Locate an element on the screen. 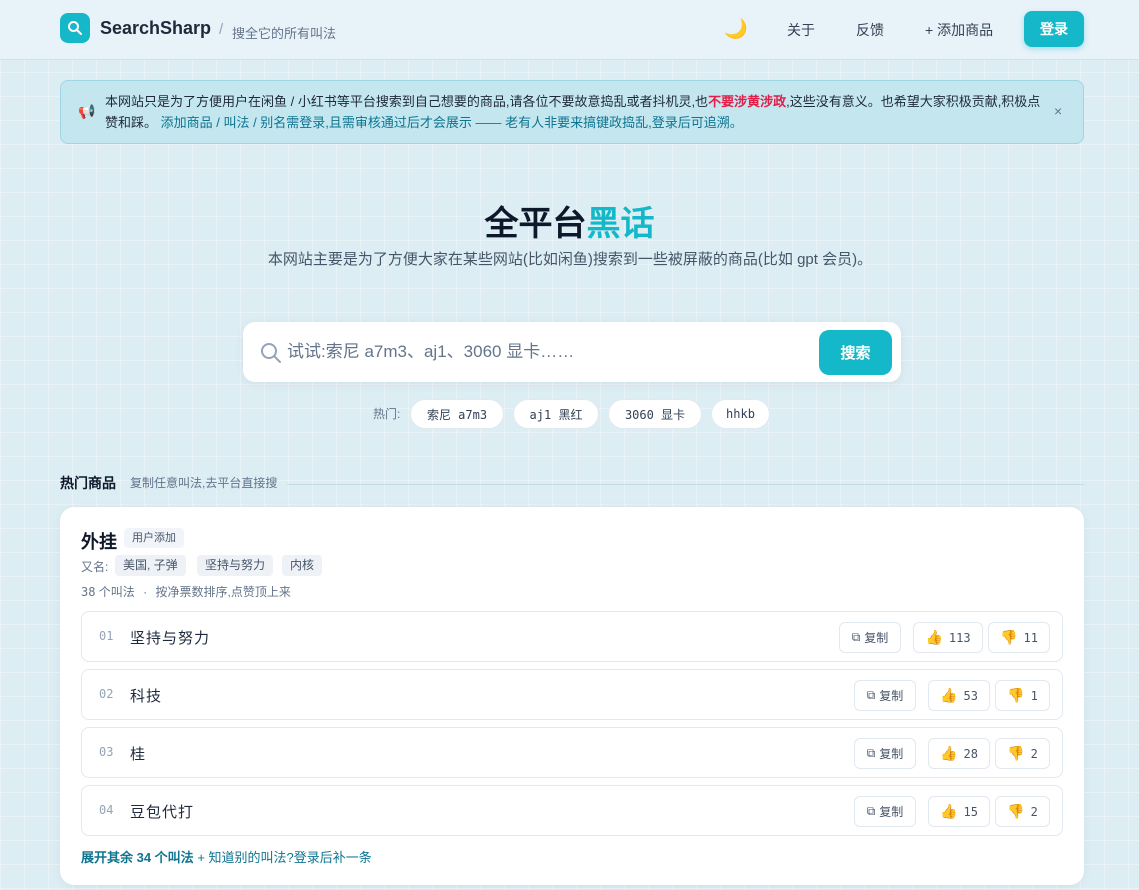 This screenshot has width=1139, height=890. hot-chip: aj1 黑红 is located at coordinates (556, 414).